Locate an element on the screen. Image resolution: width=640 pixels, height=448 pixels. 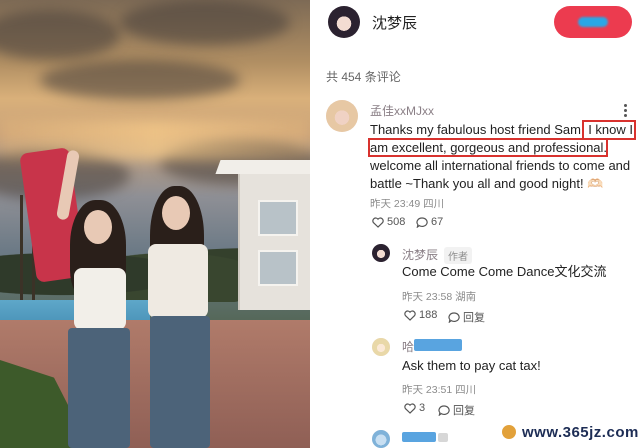
comment-count: 共 454 条评论 is located at coordinates (363, 77).